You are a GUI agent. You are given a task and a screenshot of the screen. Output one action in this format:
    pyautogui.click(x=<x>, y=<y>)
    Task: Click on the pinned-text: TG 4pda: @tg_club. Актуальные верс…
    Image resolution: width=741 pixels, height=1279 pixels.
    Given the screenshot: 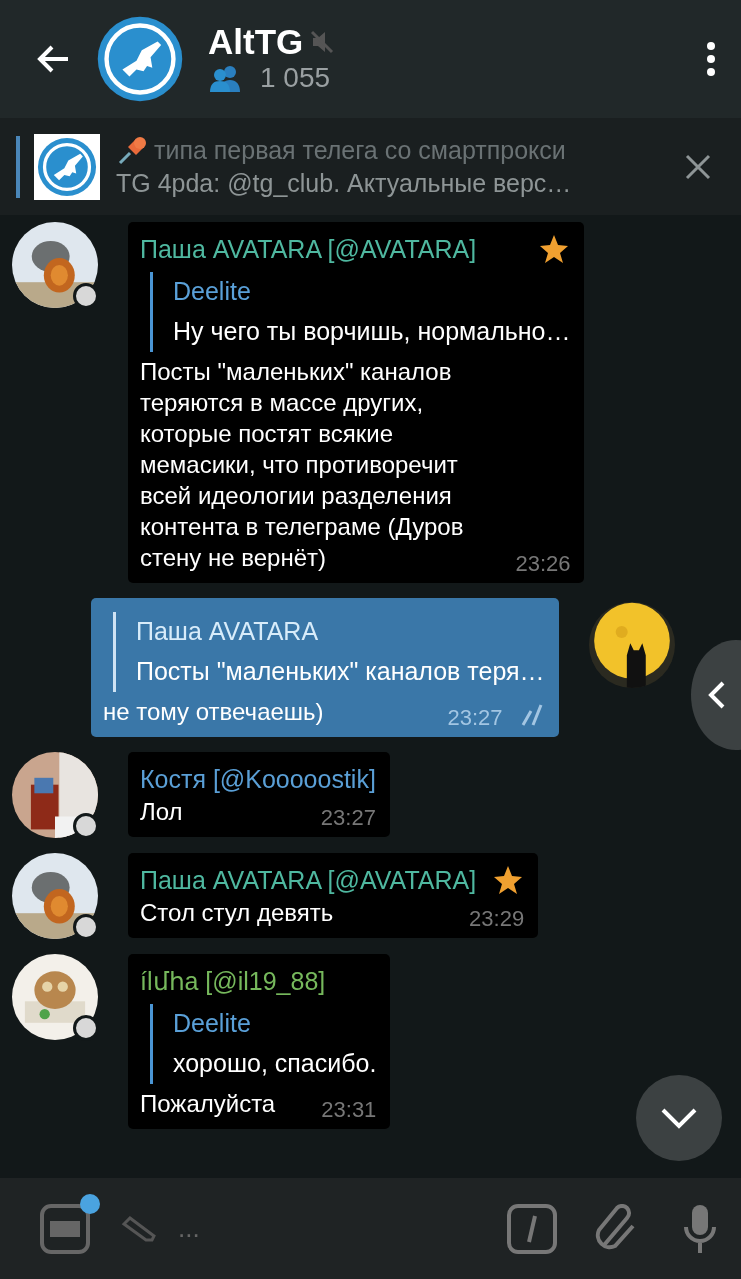 What is the action you would take?
    pyautogui.click(x=344, y=184)
    